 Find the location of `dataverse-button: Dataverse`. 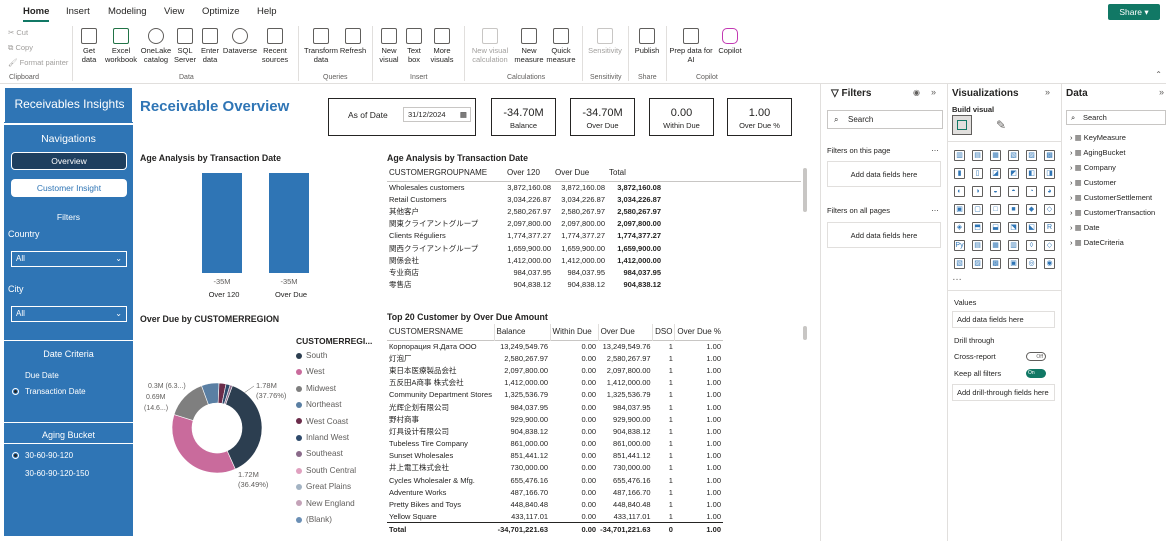

dataverse-button: Dataverse is located at coordinates (240, 41).